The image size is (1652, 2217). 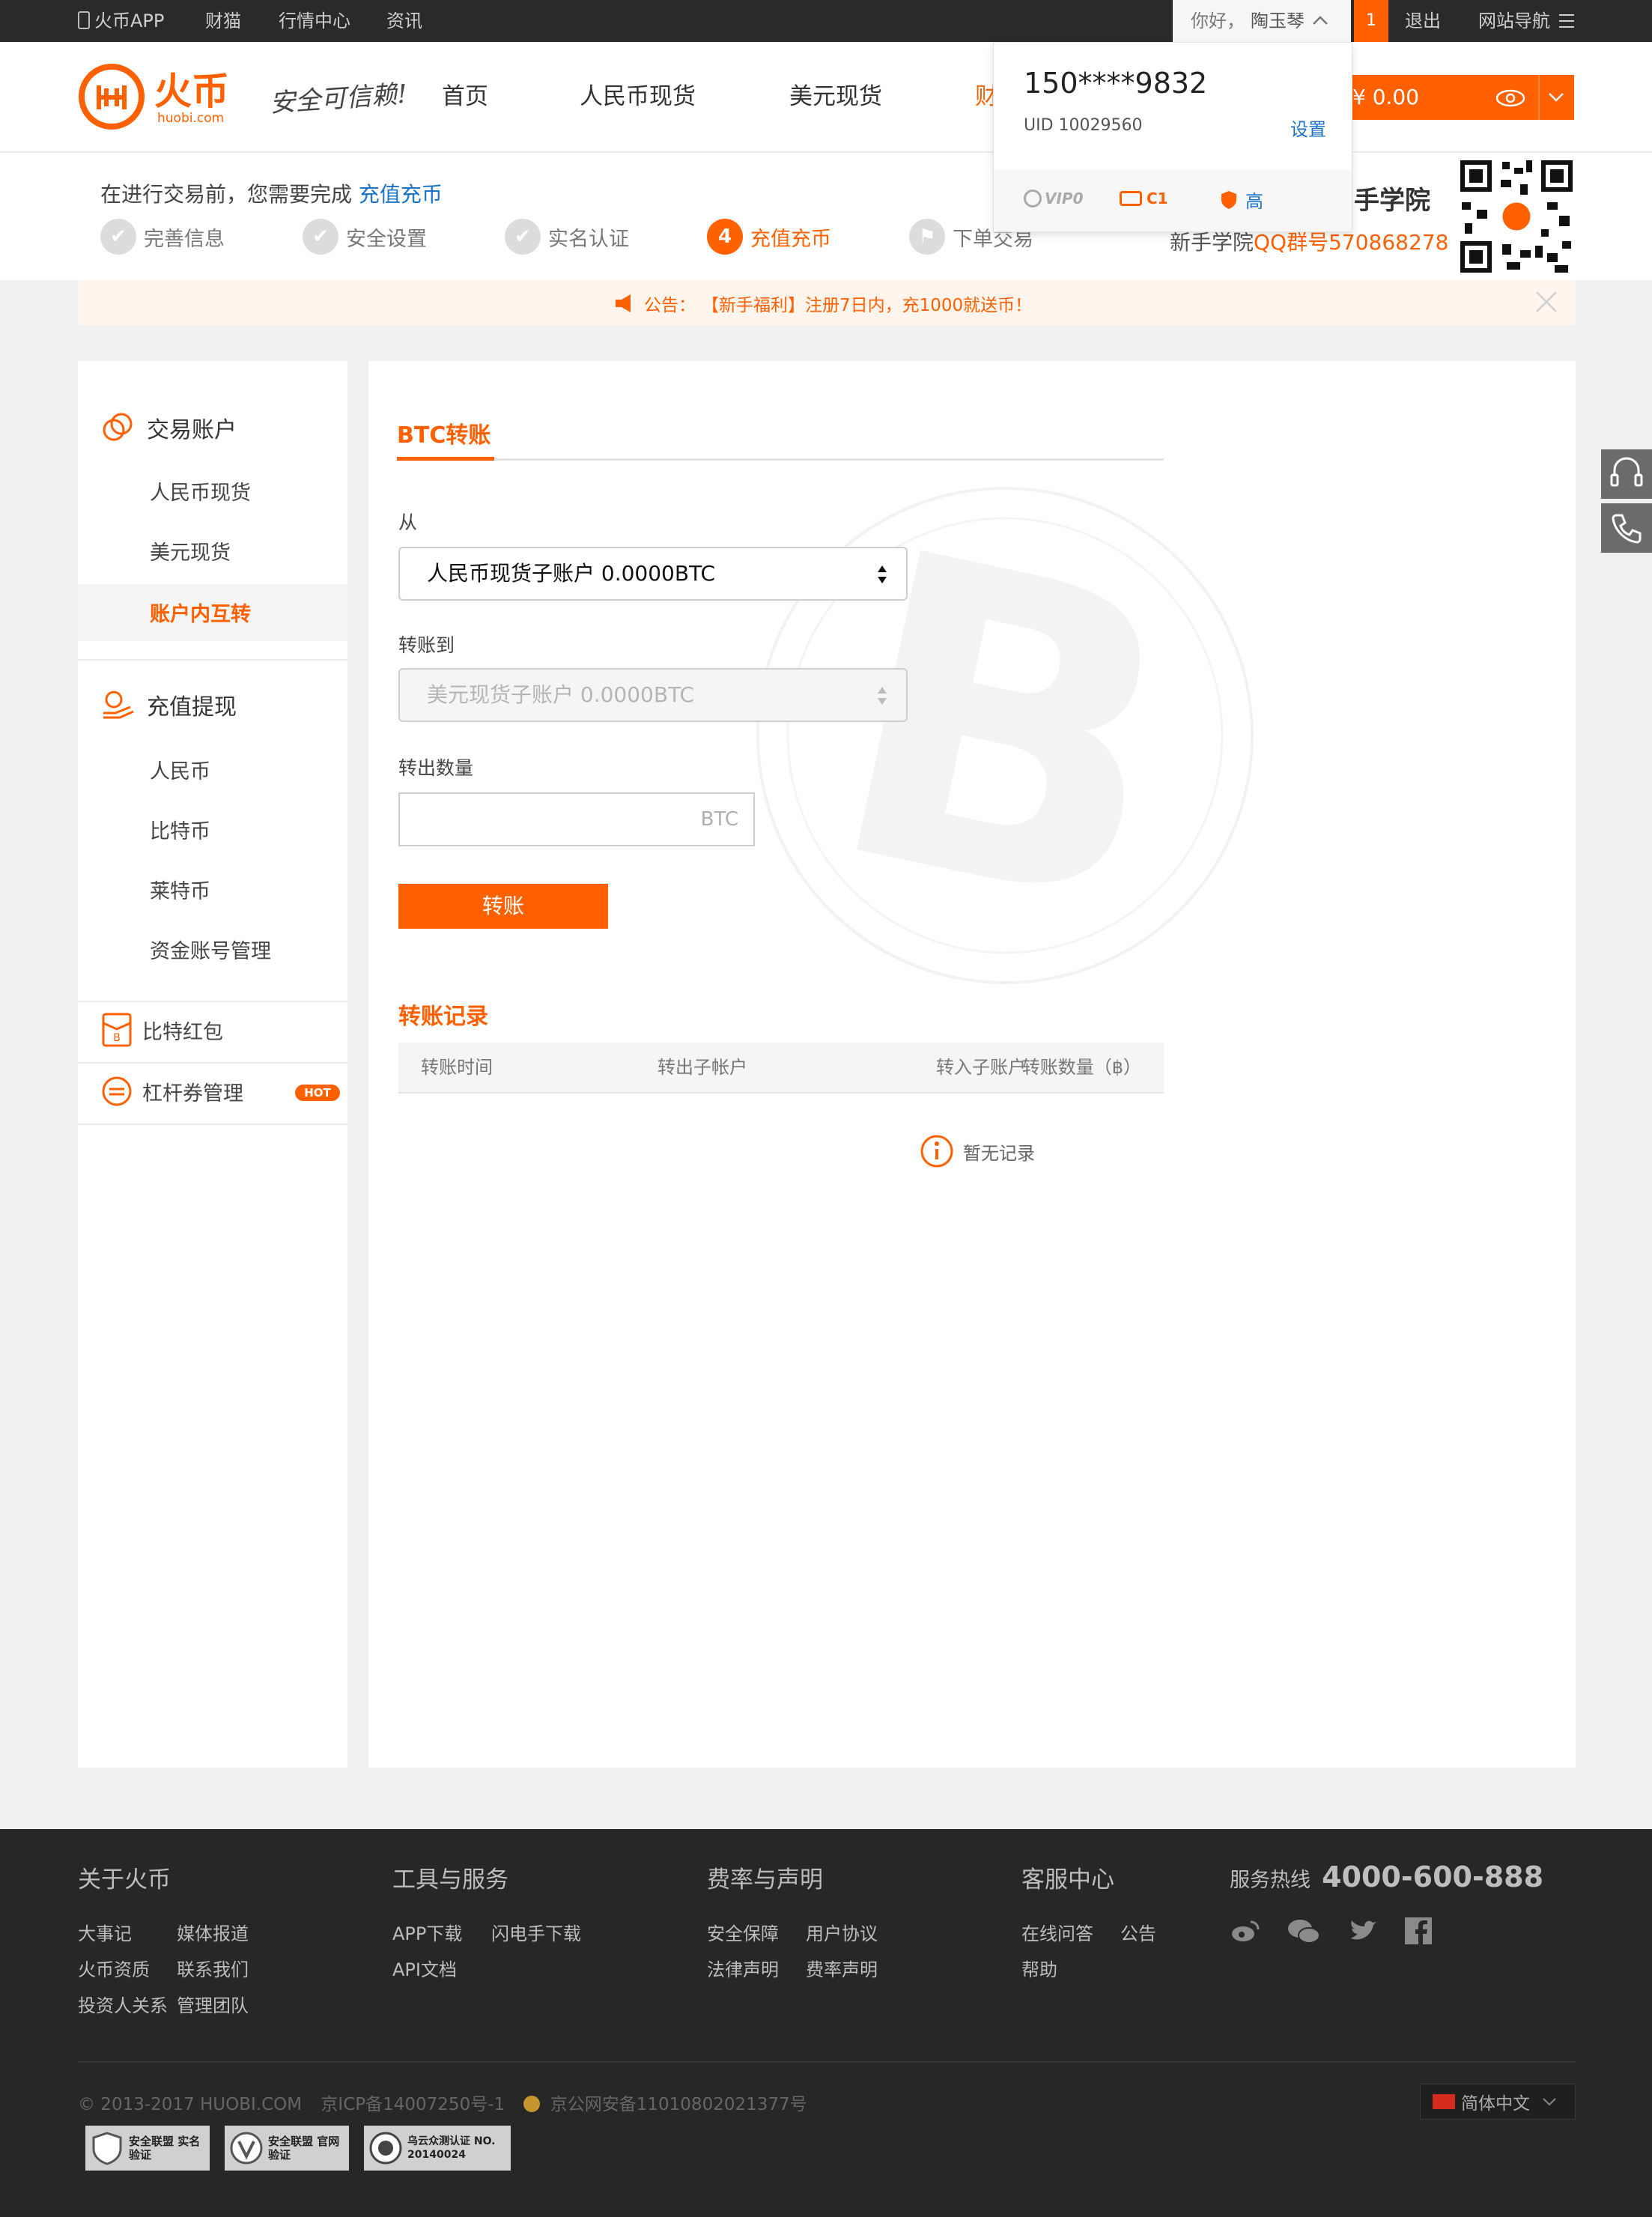 I want to click on sidebar-item-leverage: 杠杆券管理, so click(x=171, y=1091).